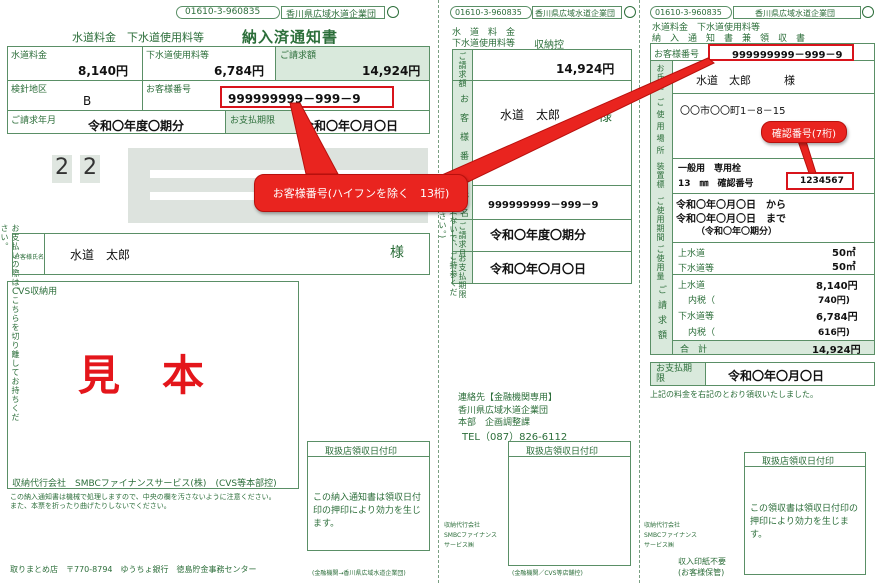 This screenshot has height=583, width=879. Describe the element at coordinates (731, 219) in the screenshot. I see `right-usage-period-2: 令和〇年〇月〇日 まで` at that location.